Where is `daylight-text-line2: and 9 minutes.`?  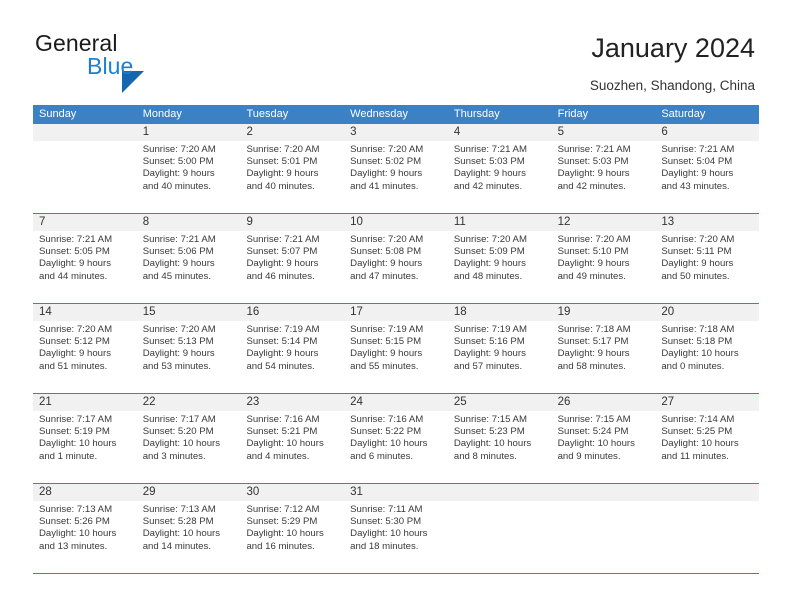
daylight-text-line2: and 9 minutes. is located at coordinates (589, 456).